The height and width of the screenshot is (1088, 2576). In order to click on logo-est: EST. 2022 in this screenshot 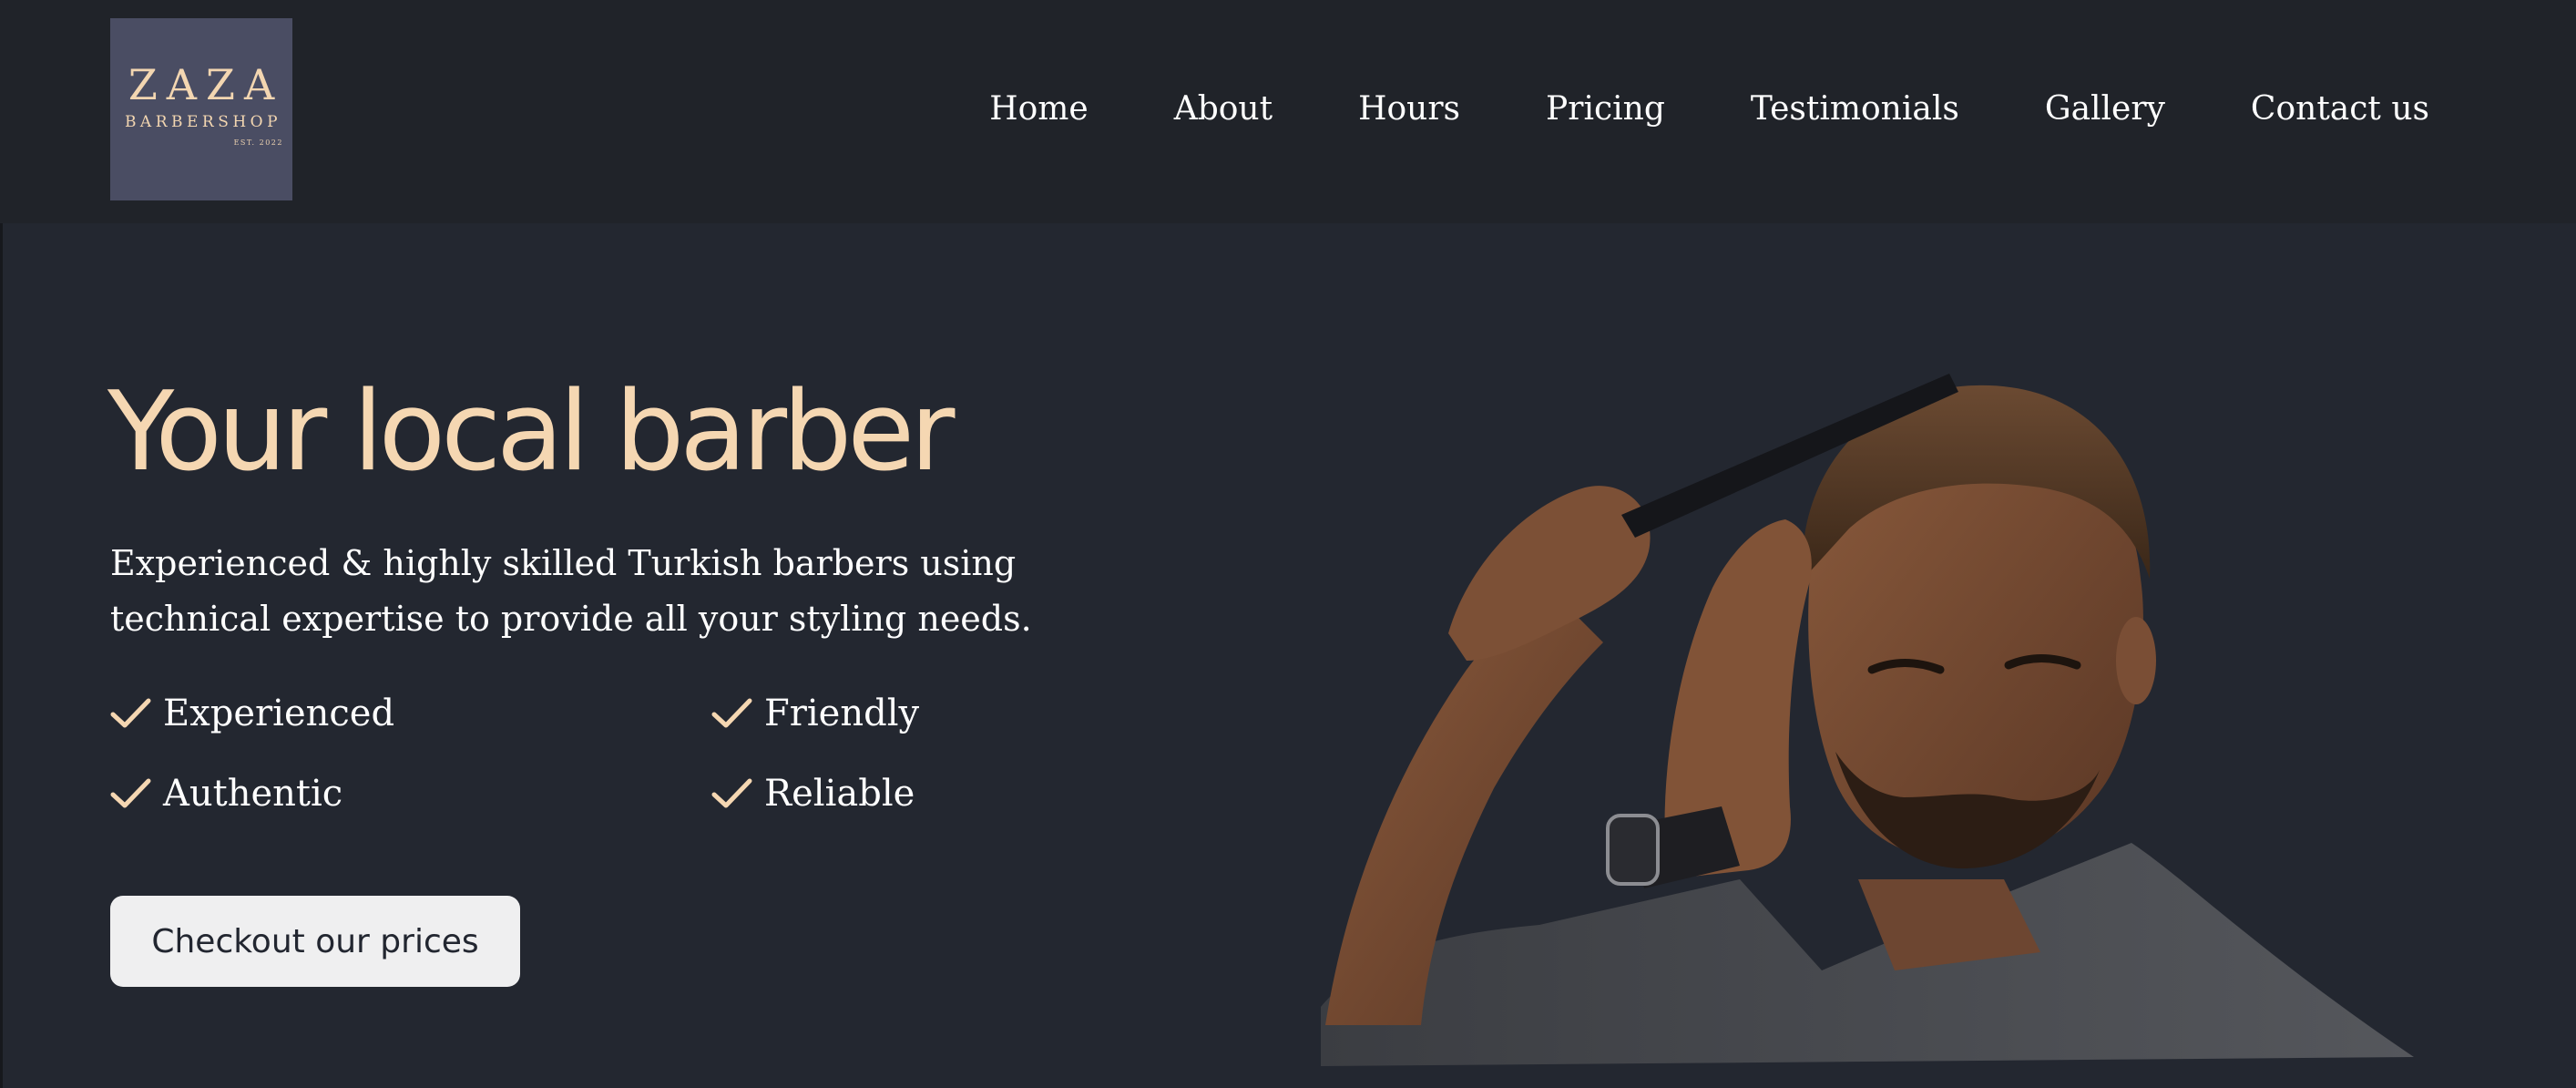, I will do `click(258, 143)`.